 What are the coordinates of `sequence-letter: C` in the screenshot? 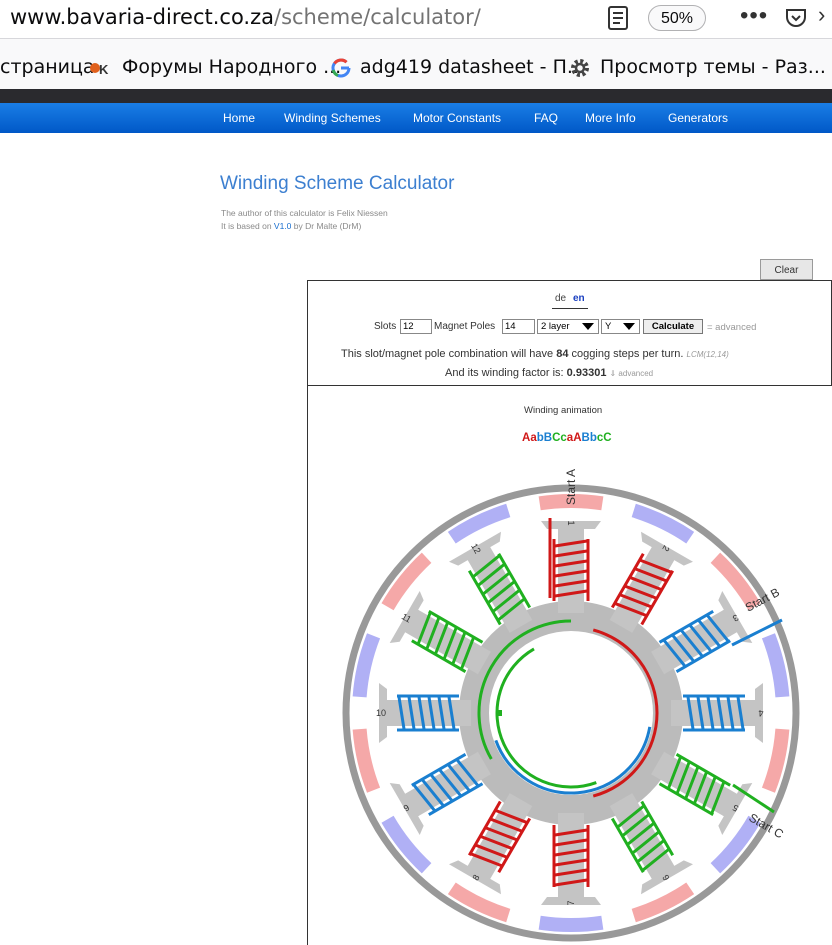 It's located at (607, 438).